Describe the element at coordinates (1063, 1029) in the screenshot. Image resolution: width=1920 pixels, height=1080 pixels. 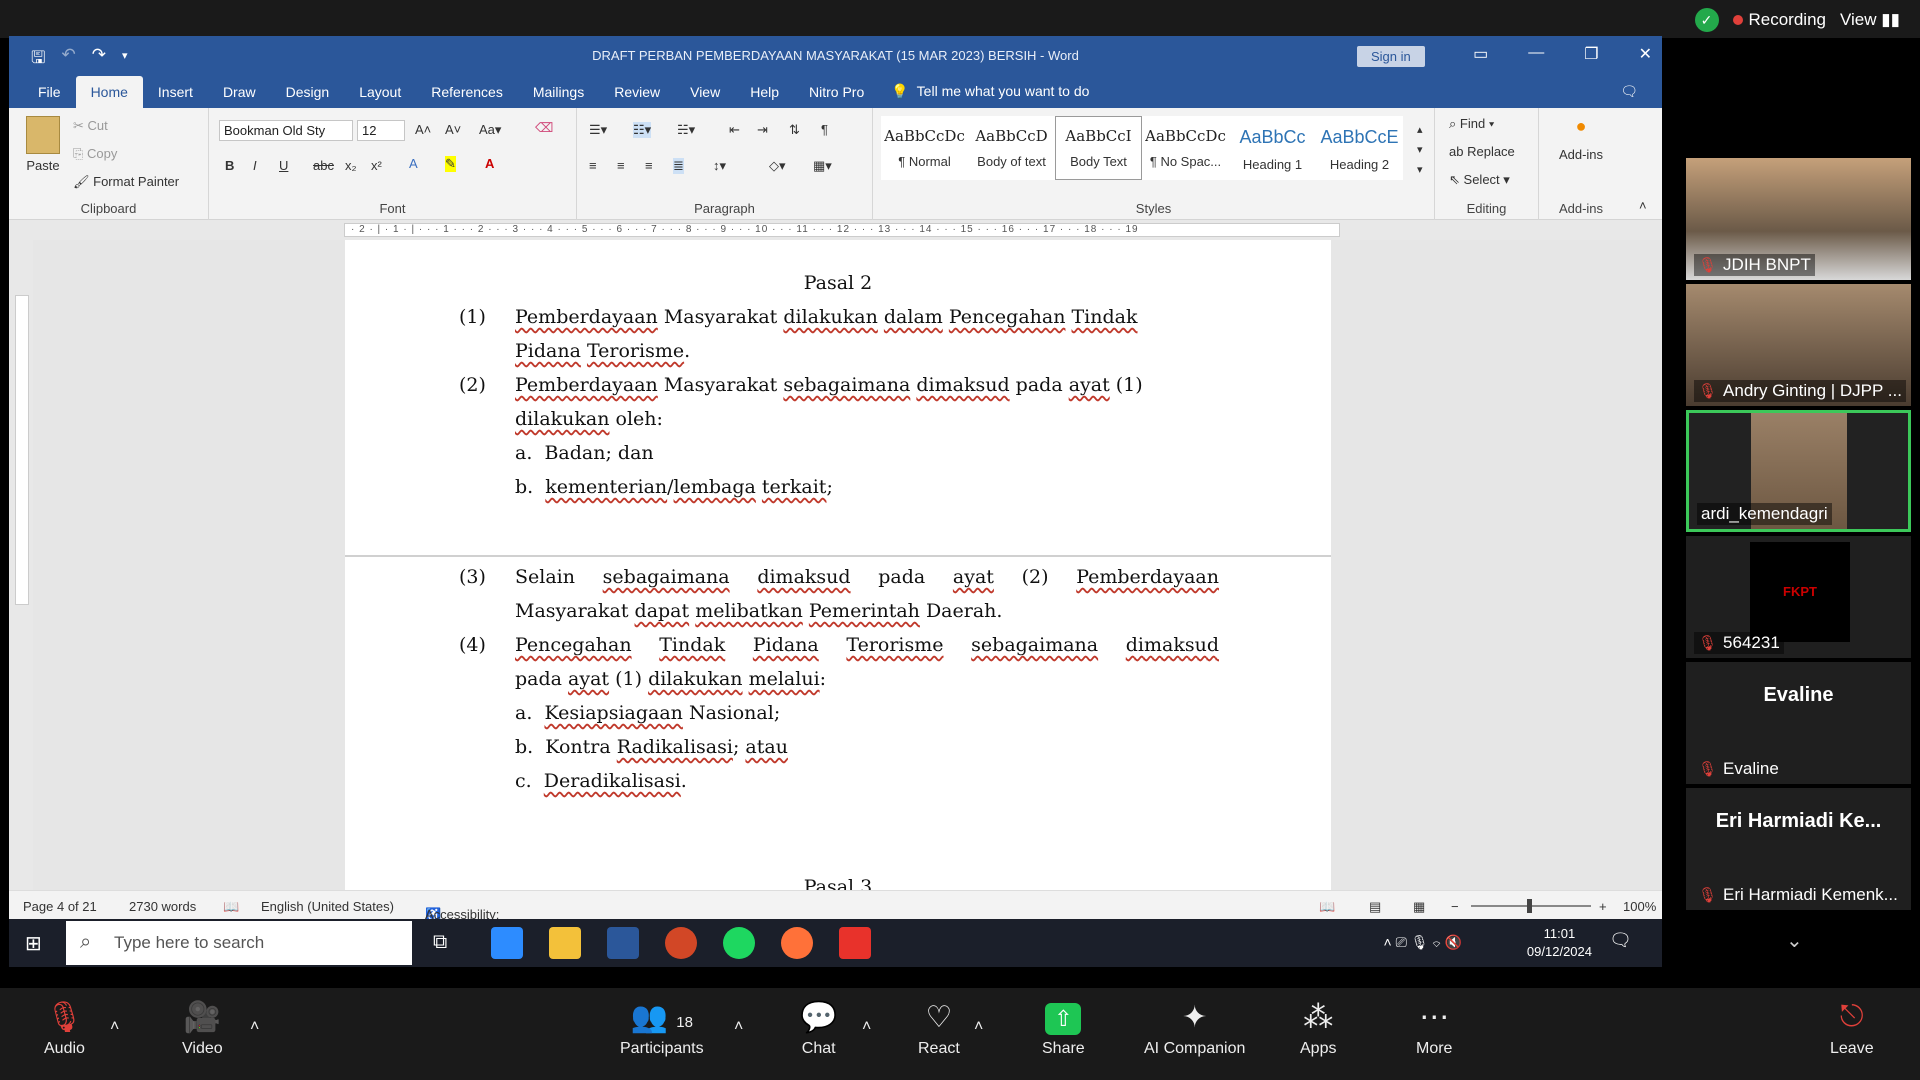
I see `share-button: ⇧ Share` at that location.